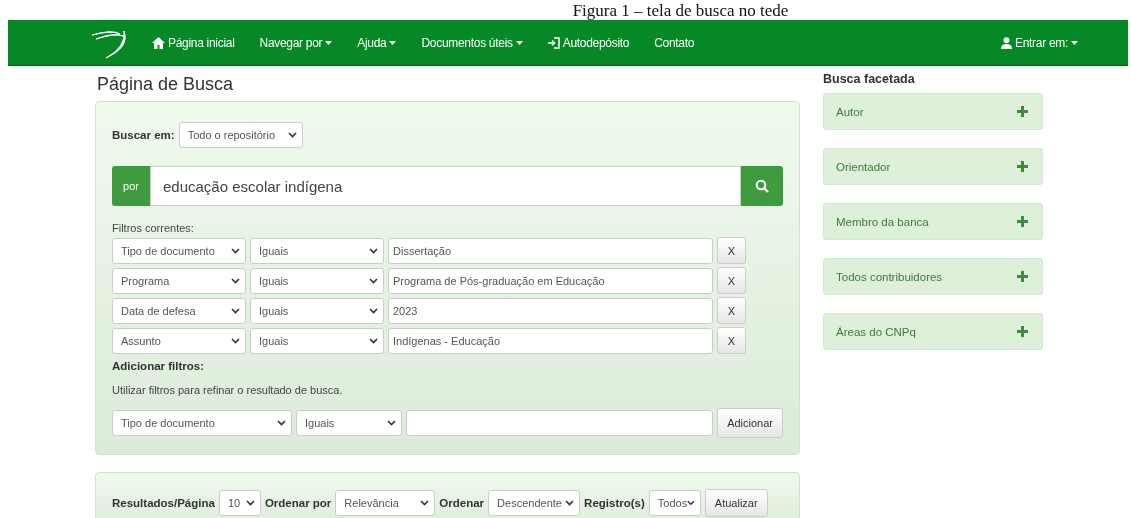  I want to click on filters-label: Filtros correntes:, so click(153, 228).